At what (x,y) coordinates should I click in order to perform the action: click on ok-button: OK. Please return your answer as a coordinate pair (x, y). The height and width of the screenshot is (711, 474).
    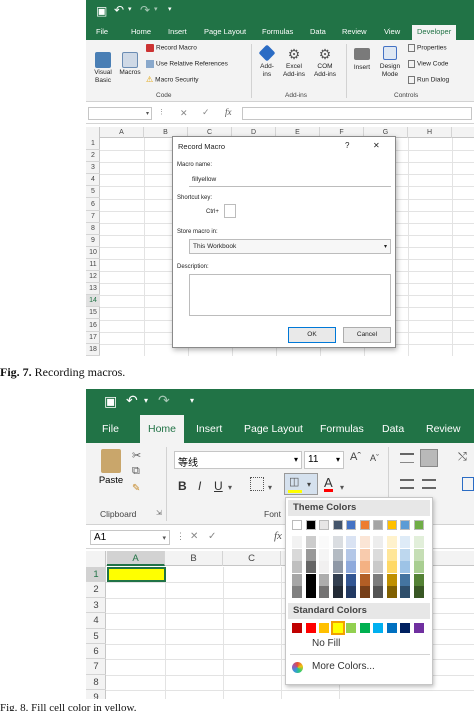
    Looking at the image, I should click on (312, 335).